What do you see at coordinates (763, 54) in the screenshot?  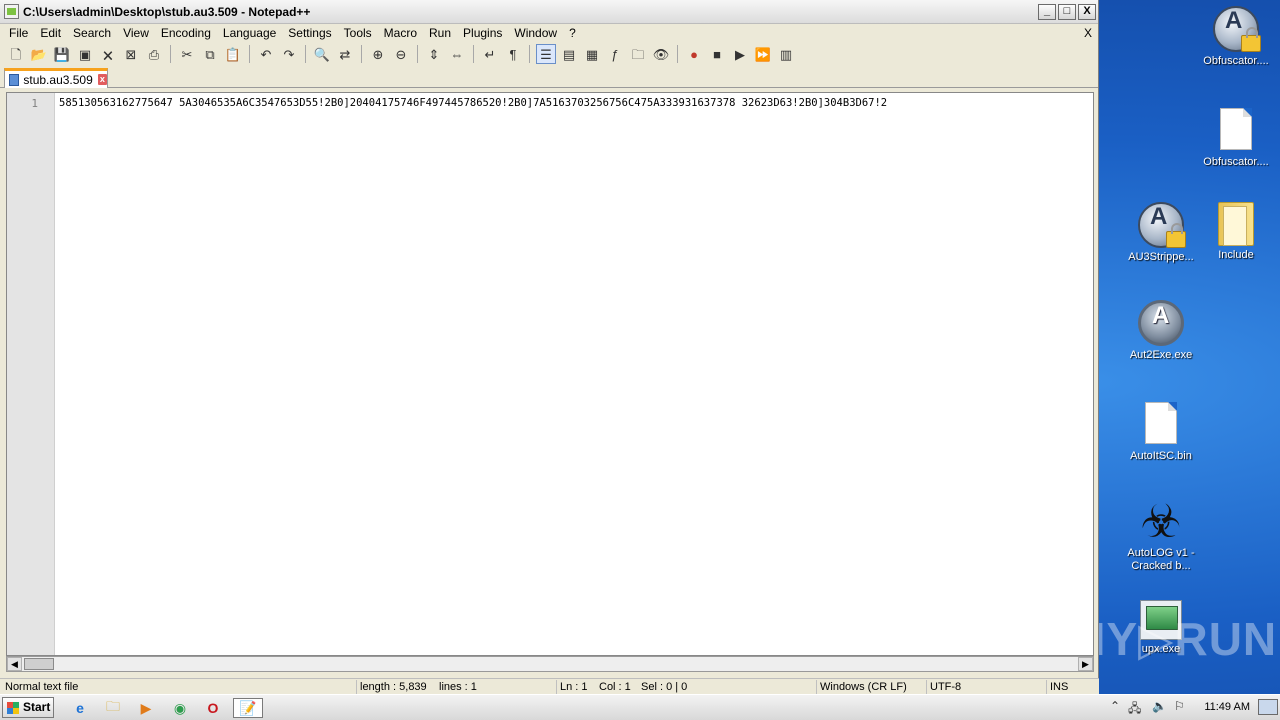 I see `run-macro-multiple-icon: ⏩` at bounding box center [763, 54].